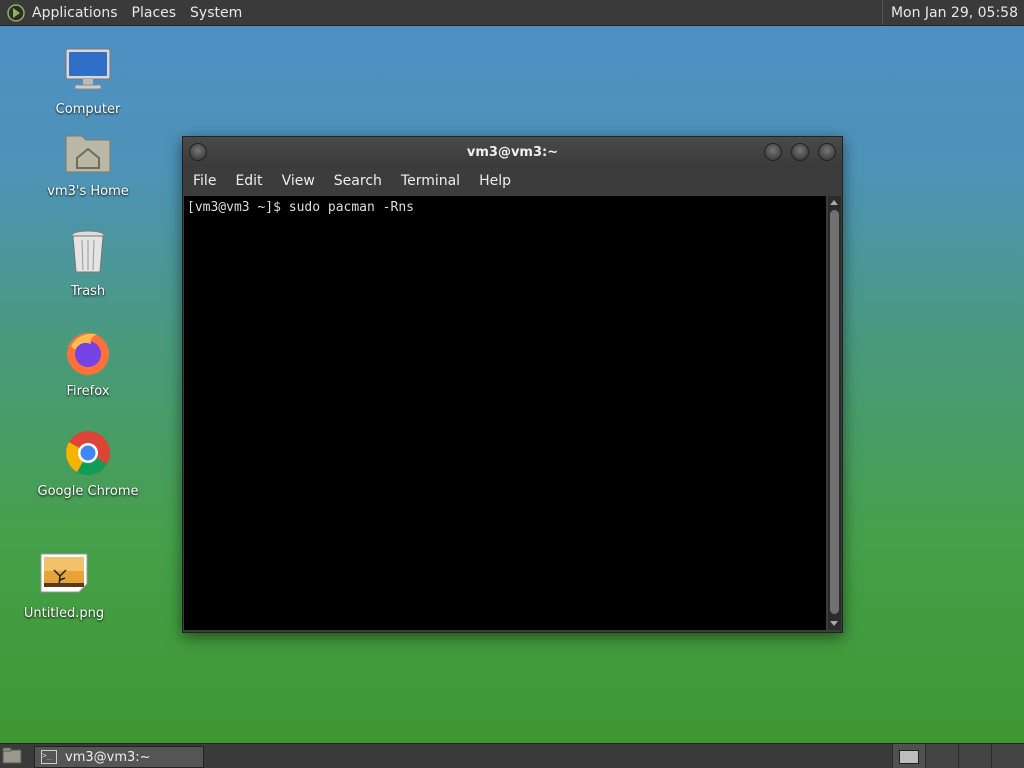  I want to click on terminal-scrollbar, so click(834, 413).